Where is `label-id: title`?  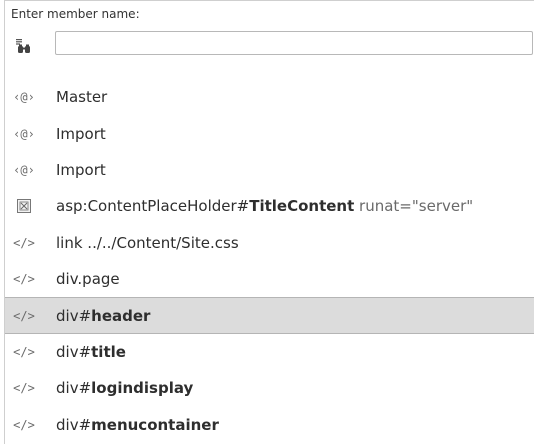
label-id: title is located at coordinates (108, 351).